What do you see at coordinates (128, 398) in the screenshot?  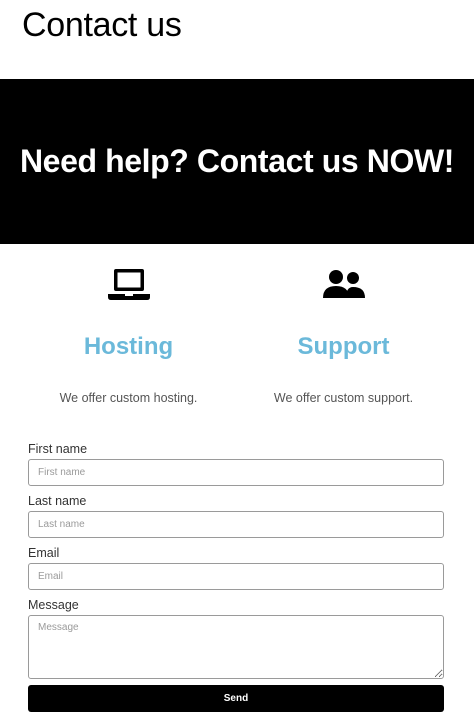 I see `service-description: We offer custom hosting.` at bounding box center [128, 398].